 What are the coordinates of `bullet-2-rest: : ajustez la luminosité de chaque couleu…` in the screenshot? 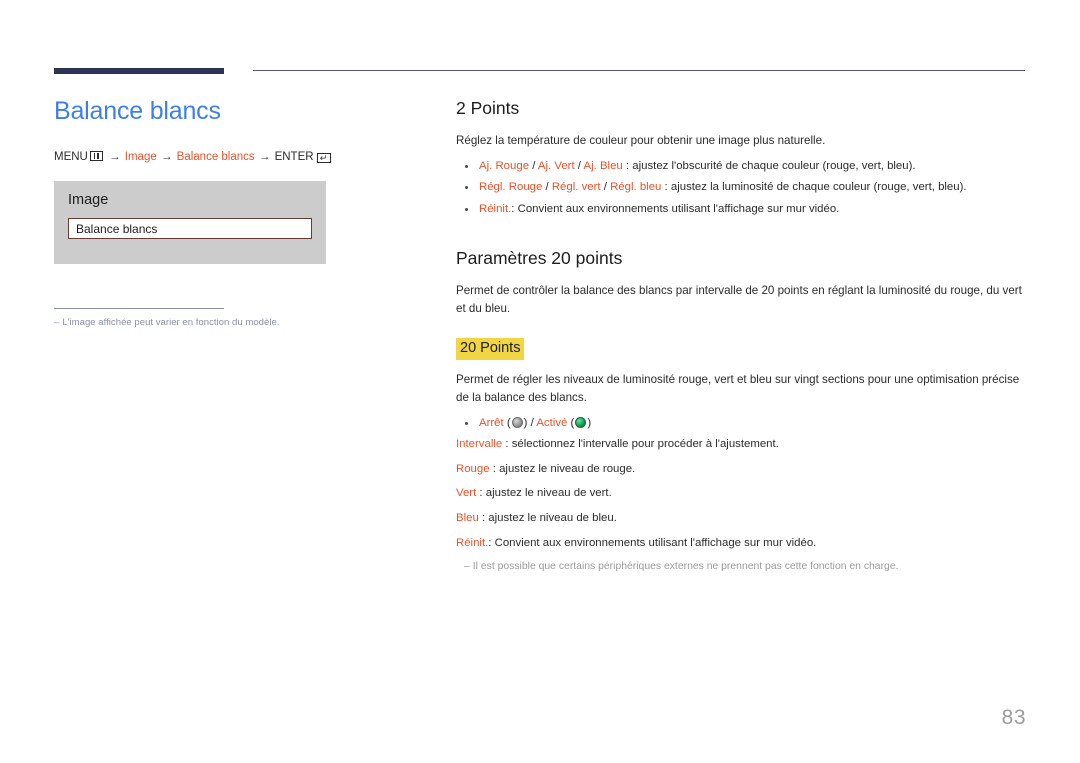 It's located at (814, 187).